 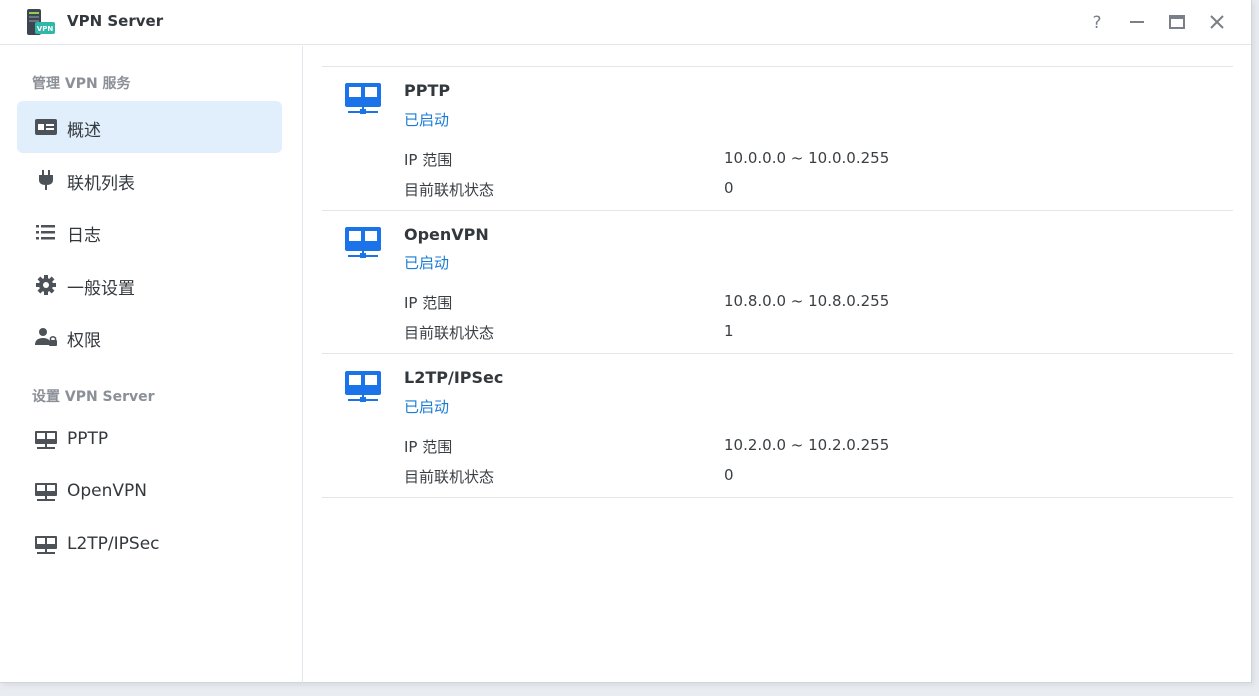 I want to click on help-icon: ?, so click(x=1097, y=22).